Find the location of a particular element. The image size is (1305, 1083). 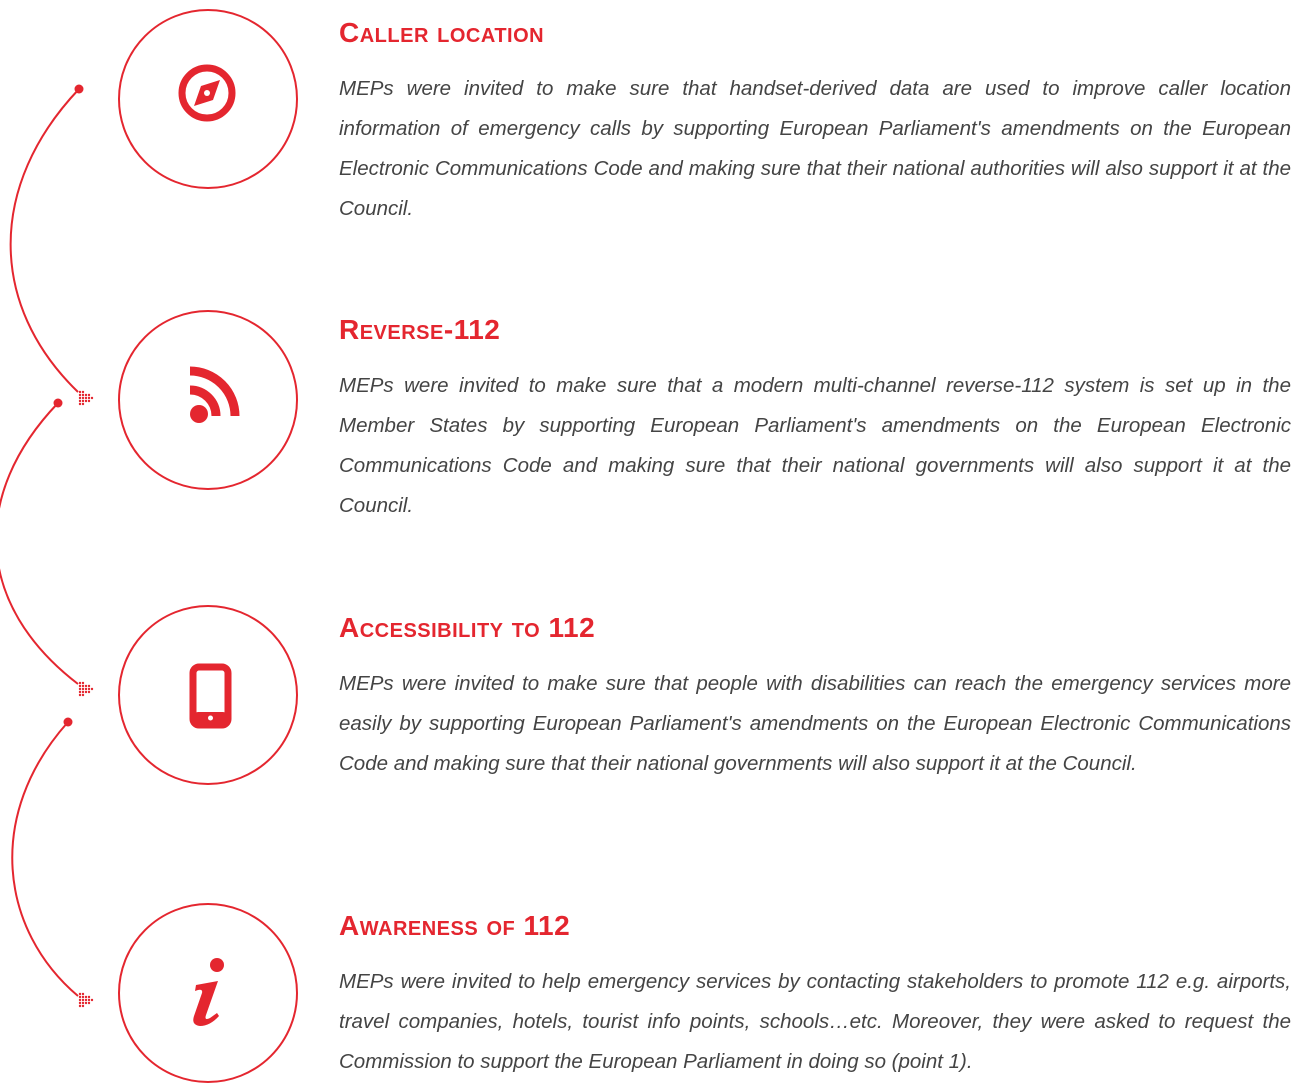

rss-feed-icon-circle is located at coordinates (208, 400).